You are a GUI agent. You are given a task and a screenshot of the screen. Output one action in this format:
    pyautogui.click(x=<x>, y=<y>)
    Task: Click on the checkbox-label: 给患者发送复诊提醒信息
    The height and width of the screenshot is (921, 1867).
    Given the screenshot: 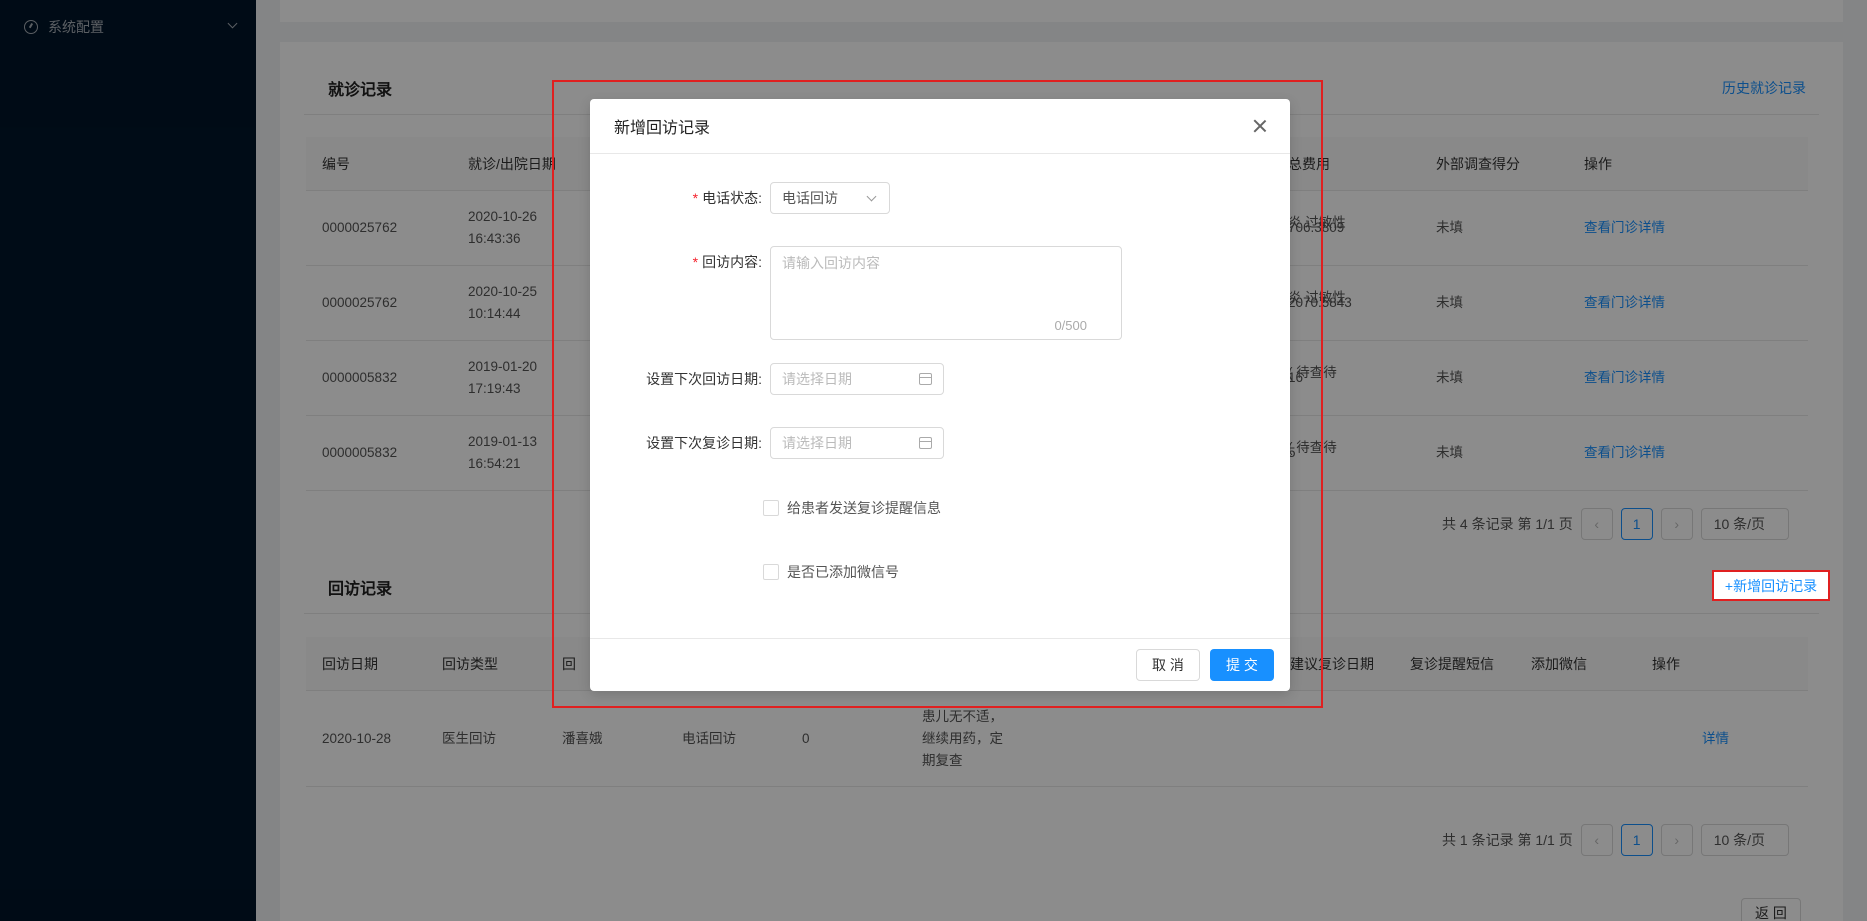 What is the action you would take?
    pyautogui.click(x=864, y=508)
    